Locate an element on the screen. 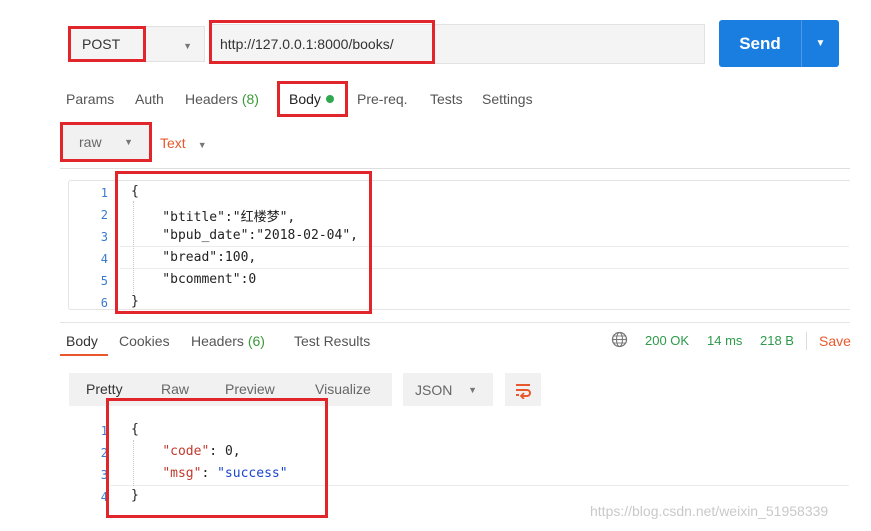 The width and height of the screenshot is (871, 531). tab-headers-count: (8) is located at coordinates (250, 99).